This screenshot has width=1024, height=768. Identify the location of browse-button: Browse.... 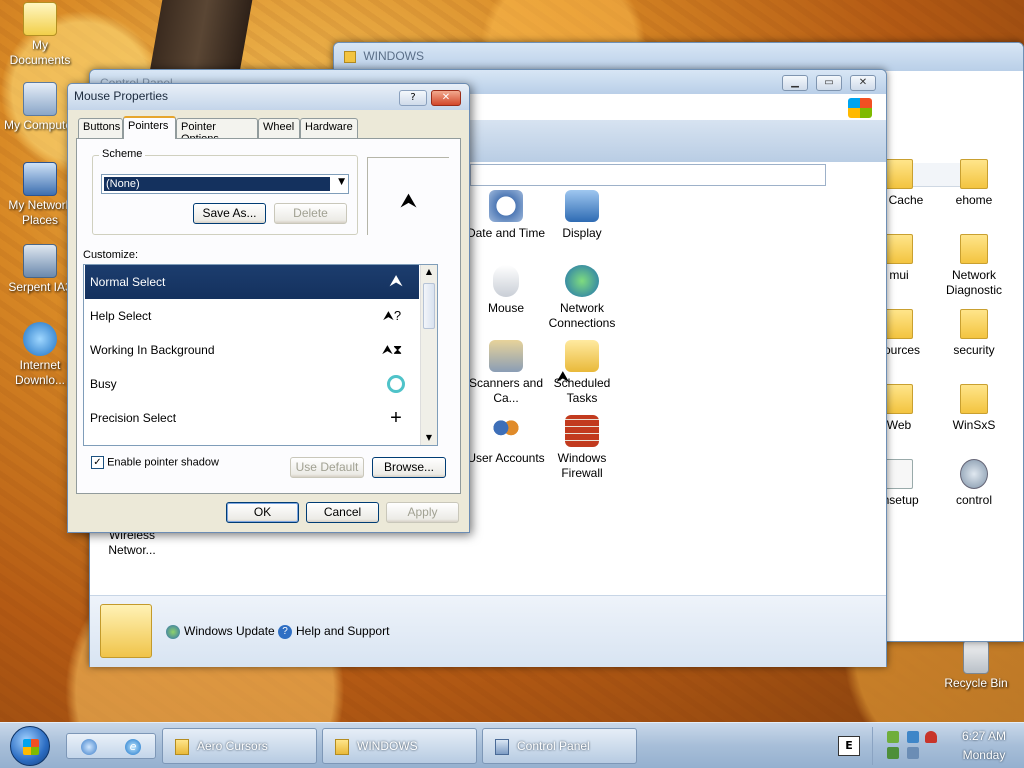
(409, 467).